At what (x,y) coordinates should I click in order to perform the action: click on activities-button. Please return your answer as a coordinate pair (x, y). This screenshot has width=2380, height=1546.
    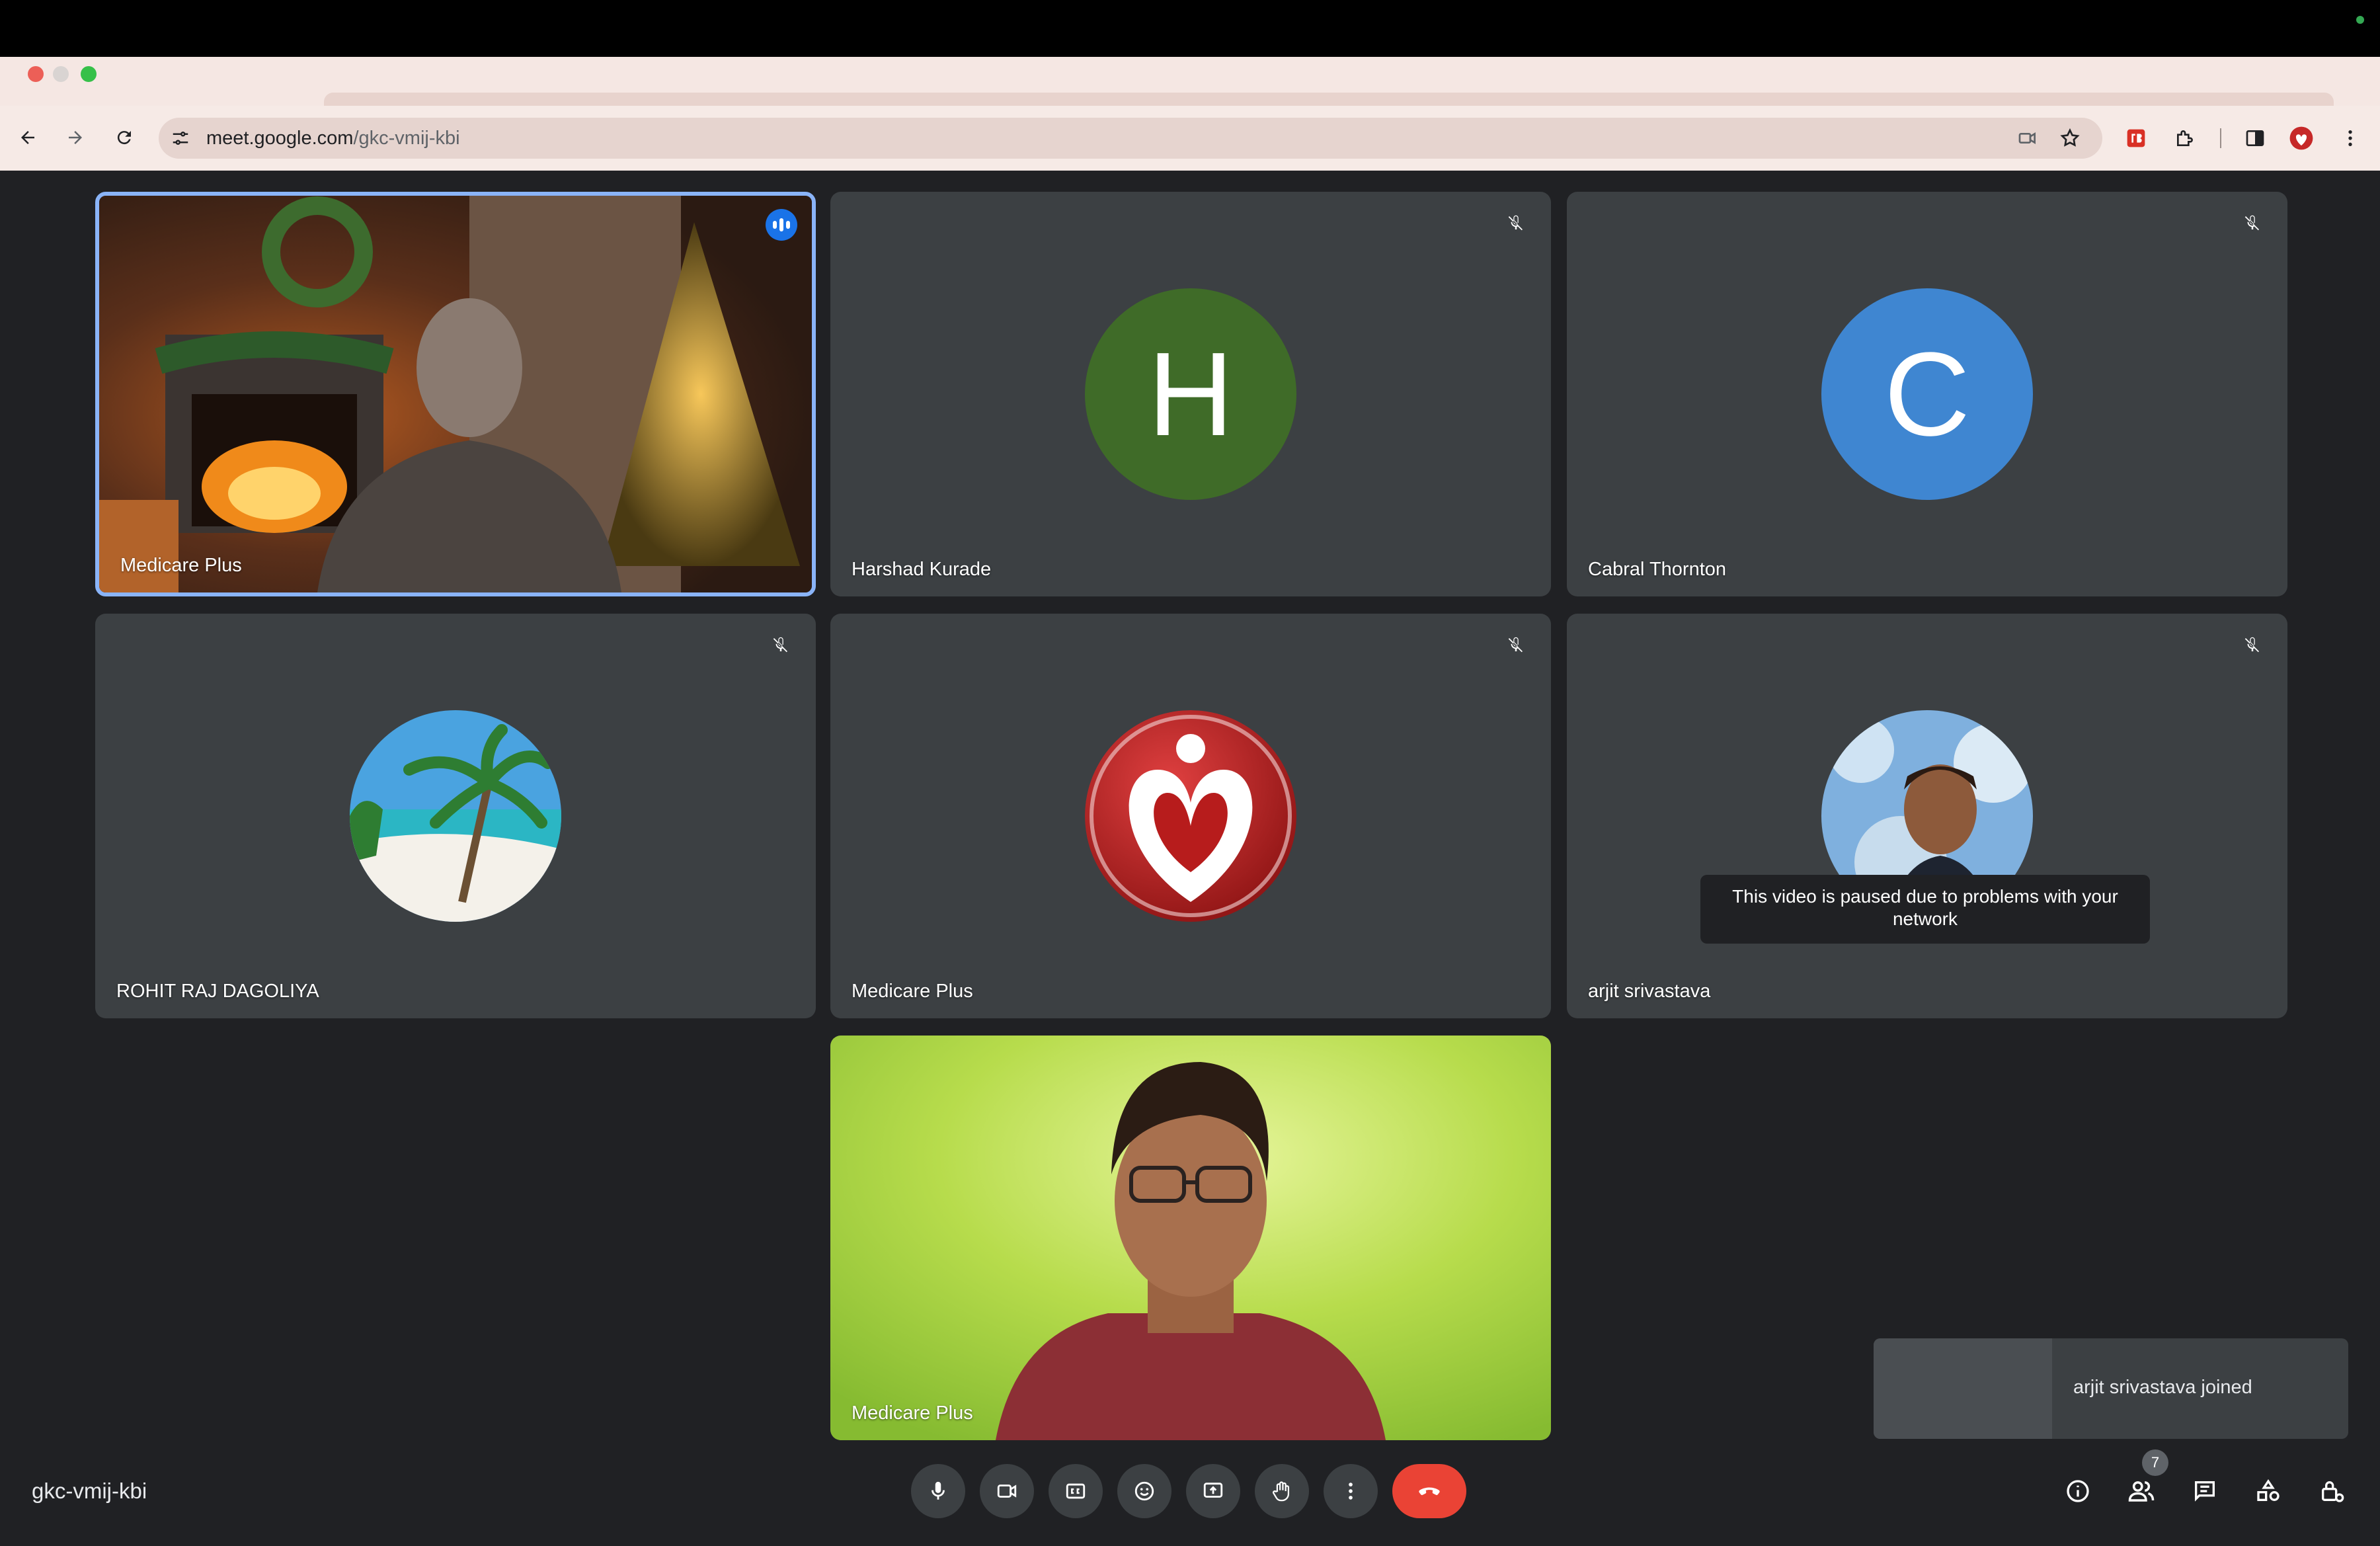
    Looking at the image, I should click on (2268, 1491).